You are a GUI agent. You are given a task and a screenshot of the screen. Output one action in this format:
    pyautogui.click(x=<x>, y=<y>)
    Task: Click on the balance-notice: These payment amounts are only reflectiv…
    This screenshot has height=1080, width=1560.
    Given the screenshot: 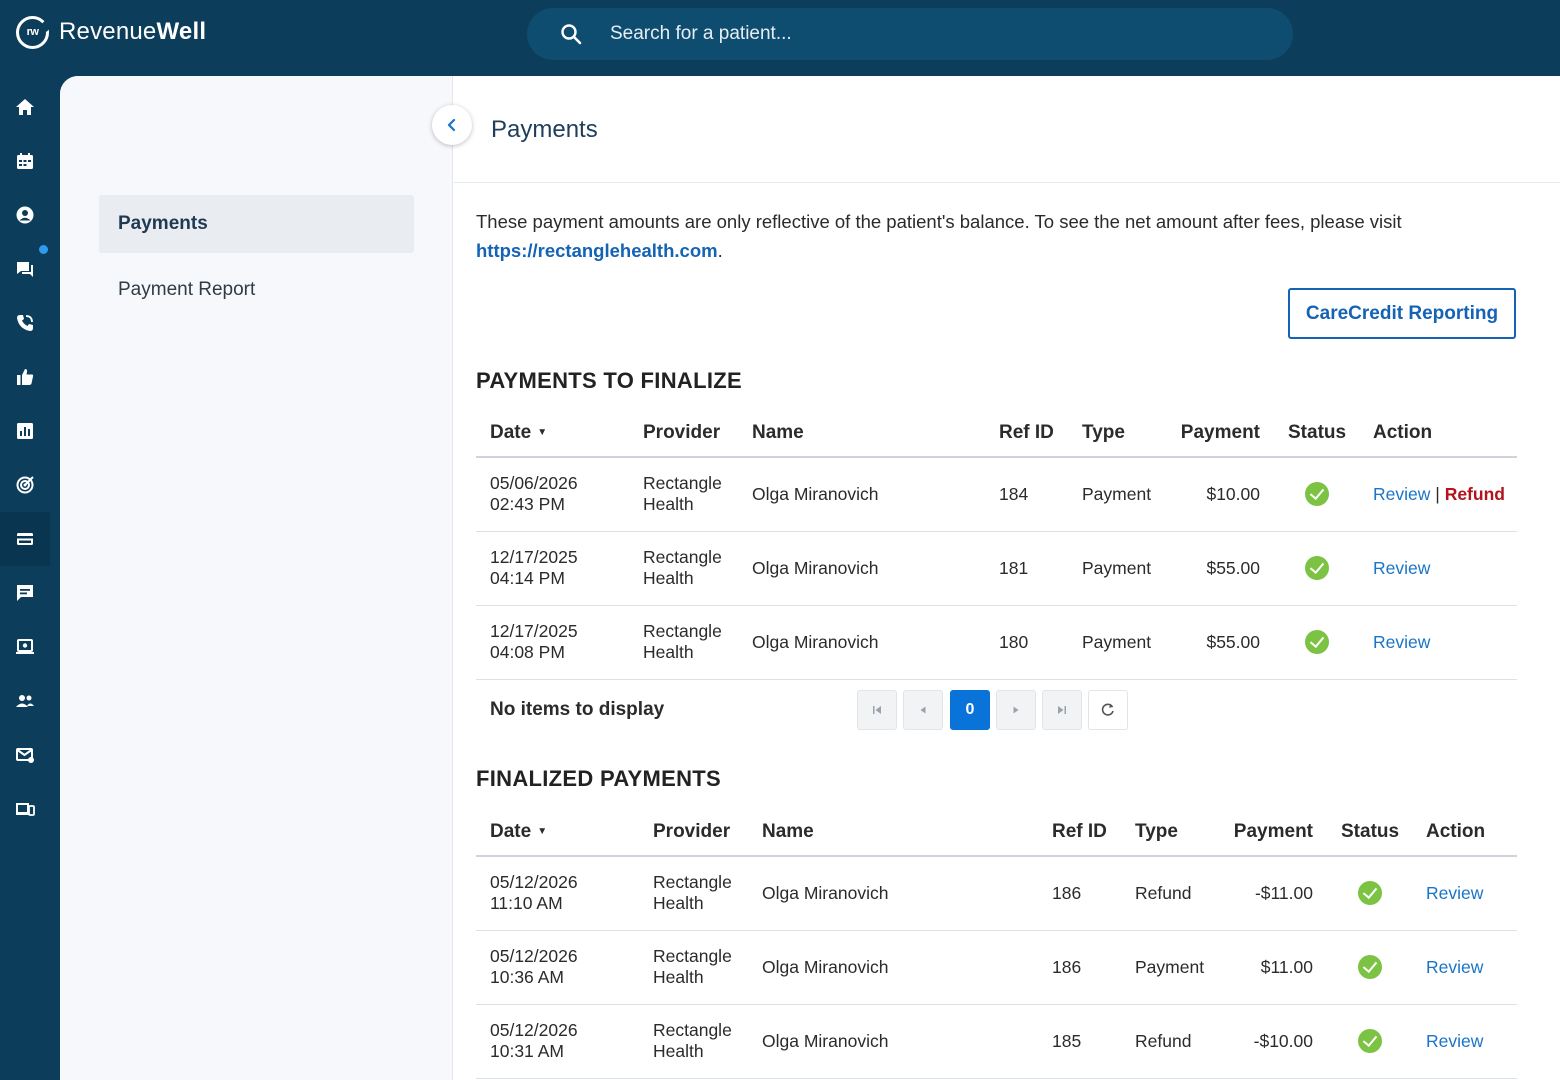 What is the action you would take?
    pyautogui.click(x=1001, y=236)
    